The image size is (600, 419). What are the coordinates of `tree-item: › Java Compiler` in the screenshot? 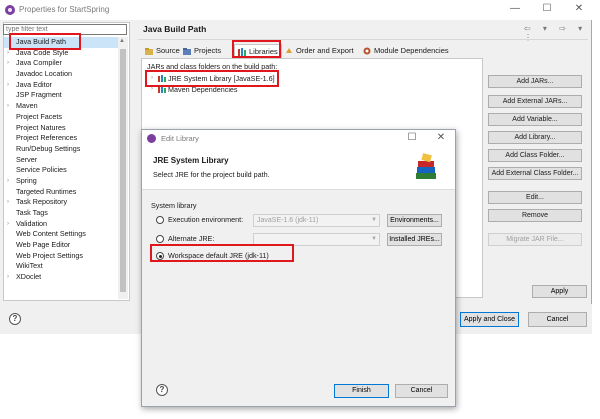 It's located at (61, 63).